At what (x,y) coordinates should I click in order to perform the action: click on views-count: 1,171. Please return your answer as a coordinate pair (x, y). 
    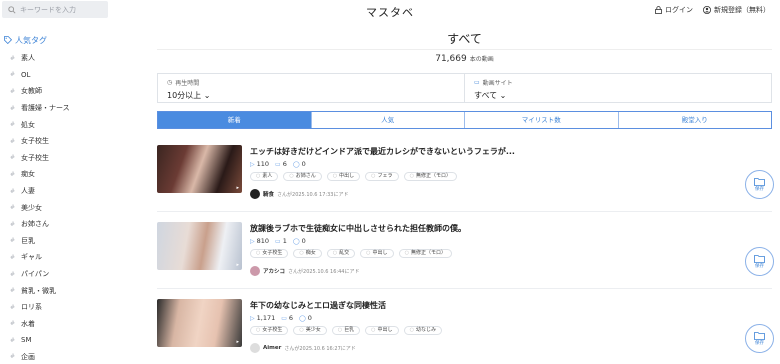
    Looking at the image, I should click on (266, 318).